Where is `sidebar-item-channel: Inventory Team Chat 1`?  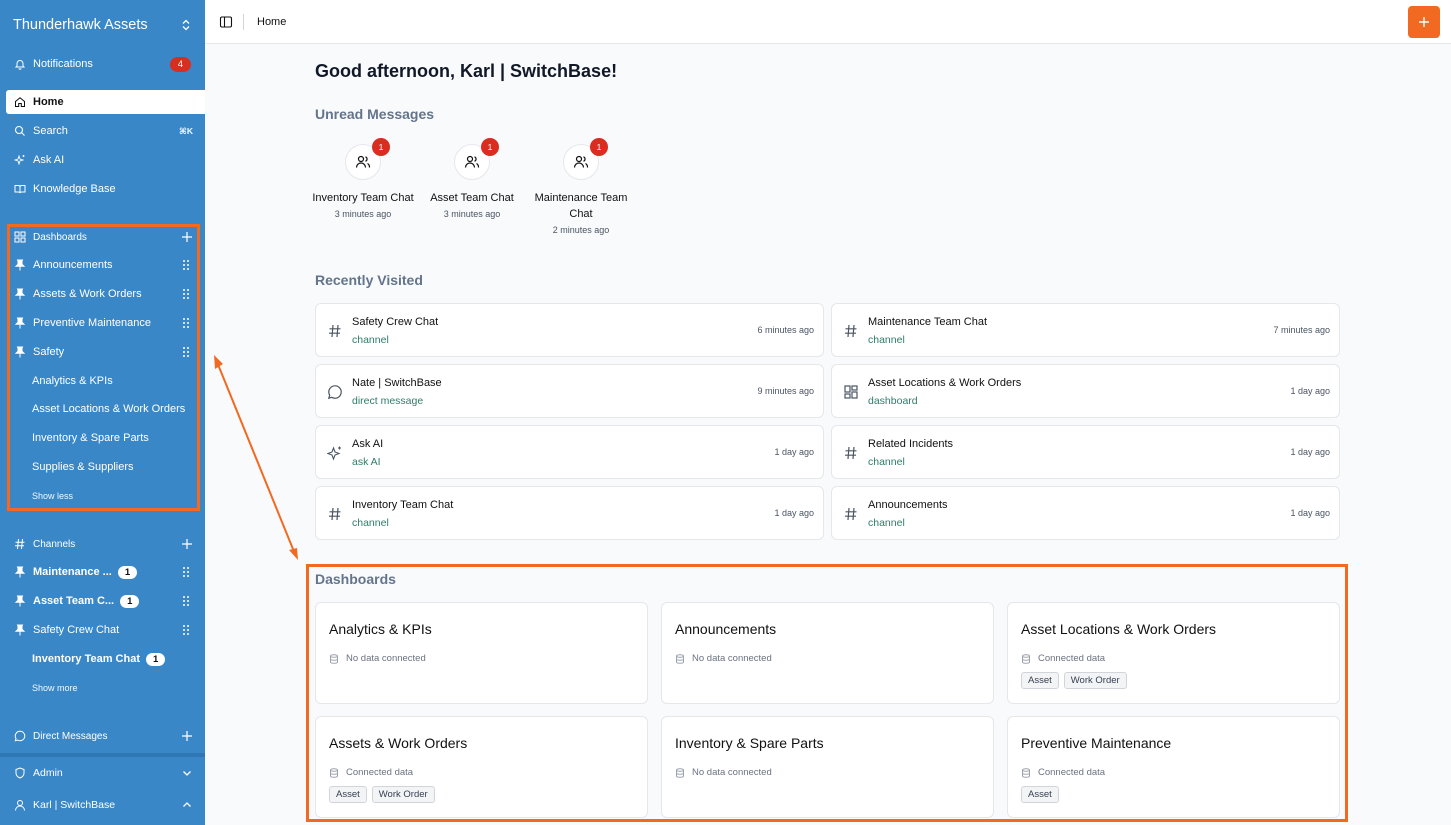
sidebar-item-channel: Inventory Team Chat 1 is located at coordinates (105, 659).